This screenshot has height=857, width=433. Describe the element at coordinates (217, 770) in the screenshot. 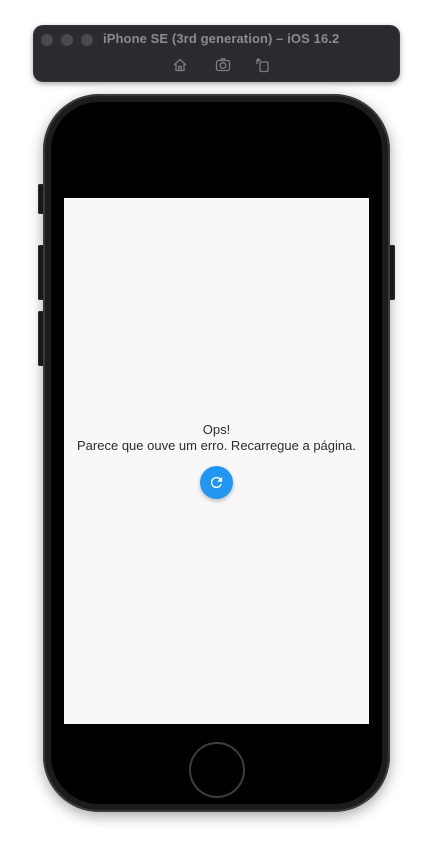

I see `home-button` at that location.